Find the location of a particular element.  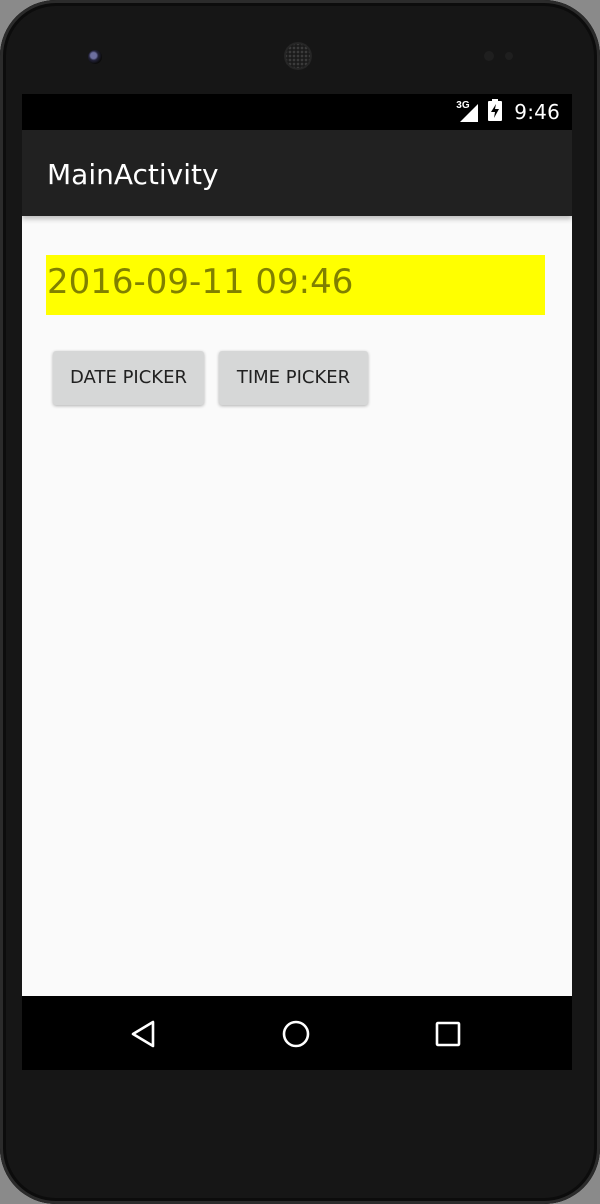

status-icons: 3G 9:46 is located at coordinates (508, 112).